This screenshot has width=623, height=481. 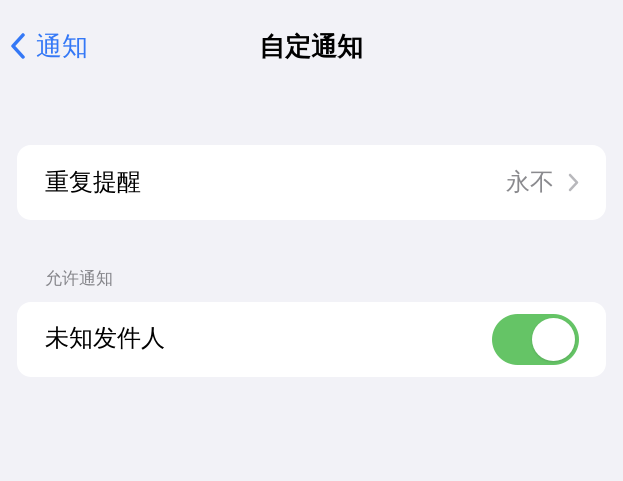 What do you see at coordinates (105, 339) in the screenshot?
I see `row-label: 未知发件人` at bounding box center [105, 339].